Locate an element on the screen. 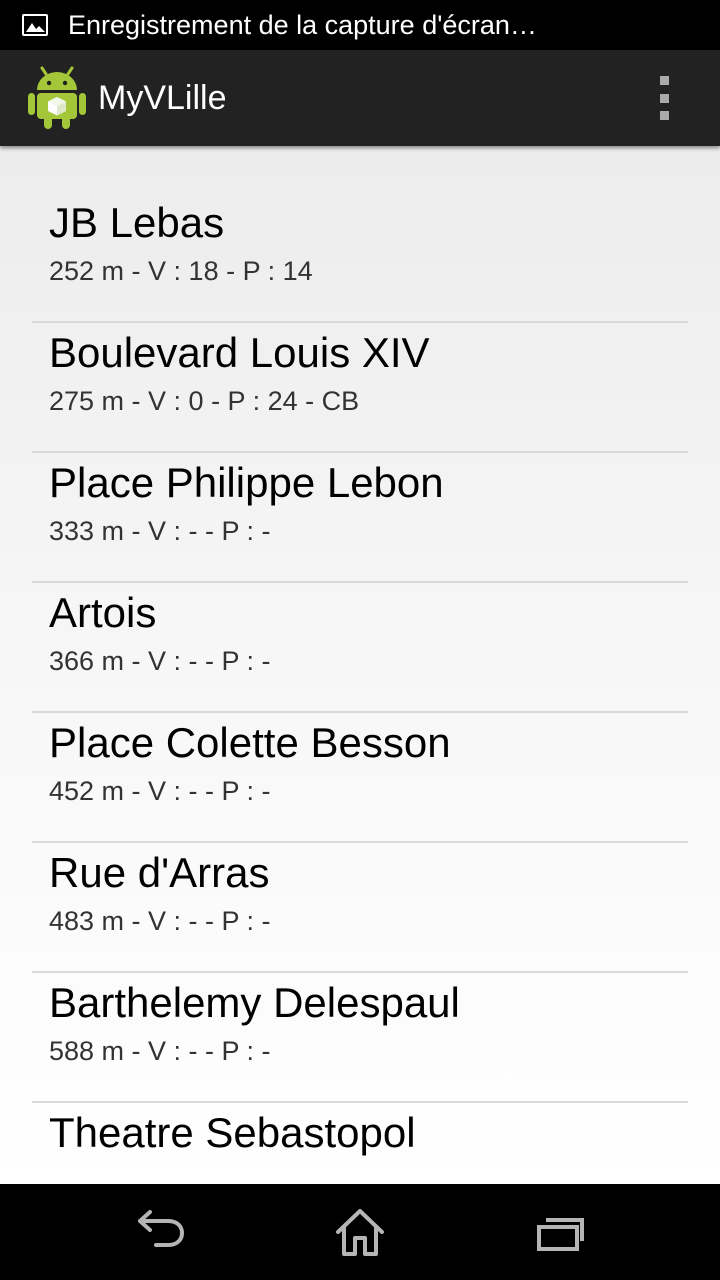 This screenshot has width=720, height=1280. station-name: Place Colette Besson is located at coordinates (250, 742).